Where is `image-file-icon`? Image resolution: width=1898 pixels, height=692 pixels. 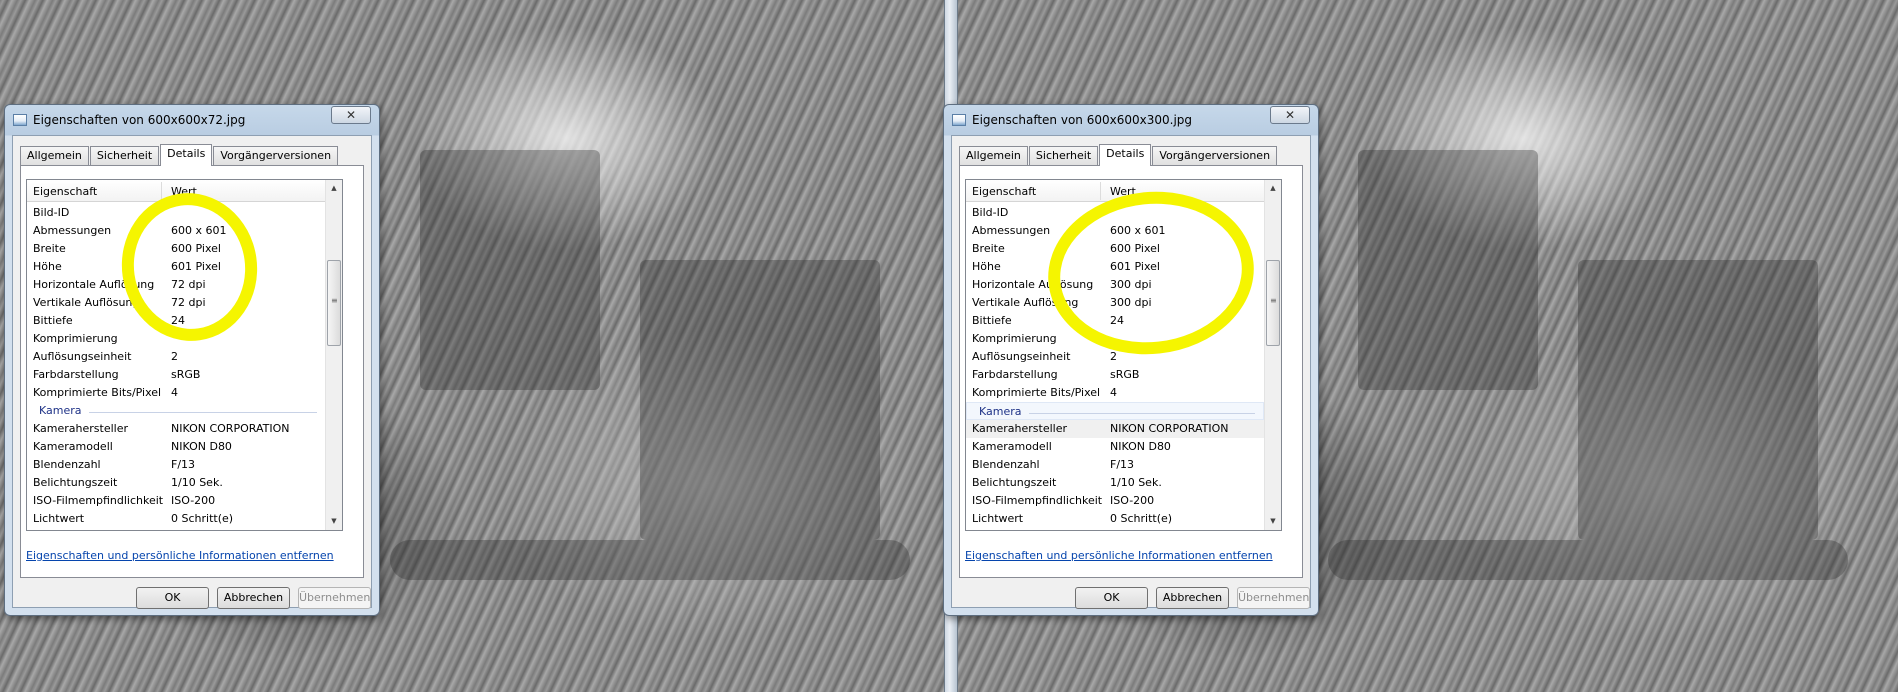 image-file-icon is located at coordinates (959, 120).